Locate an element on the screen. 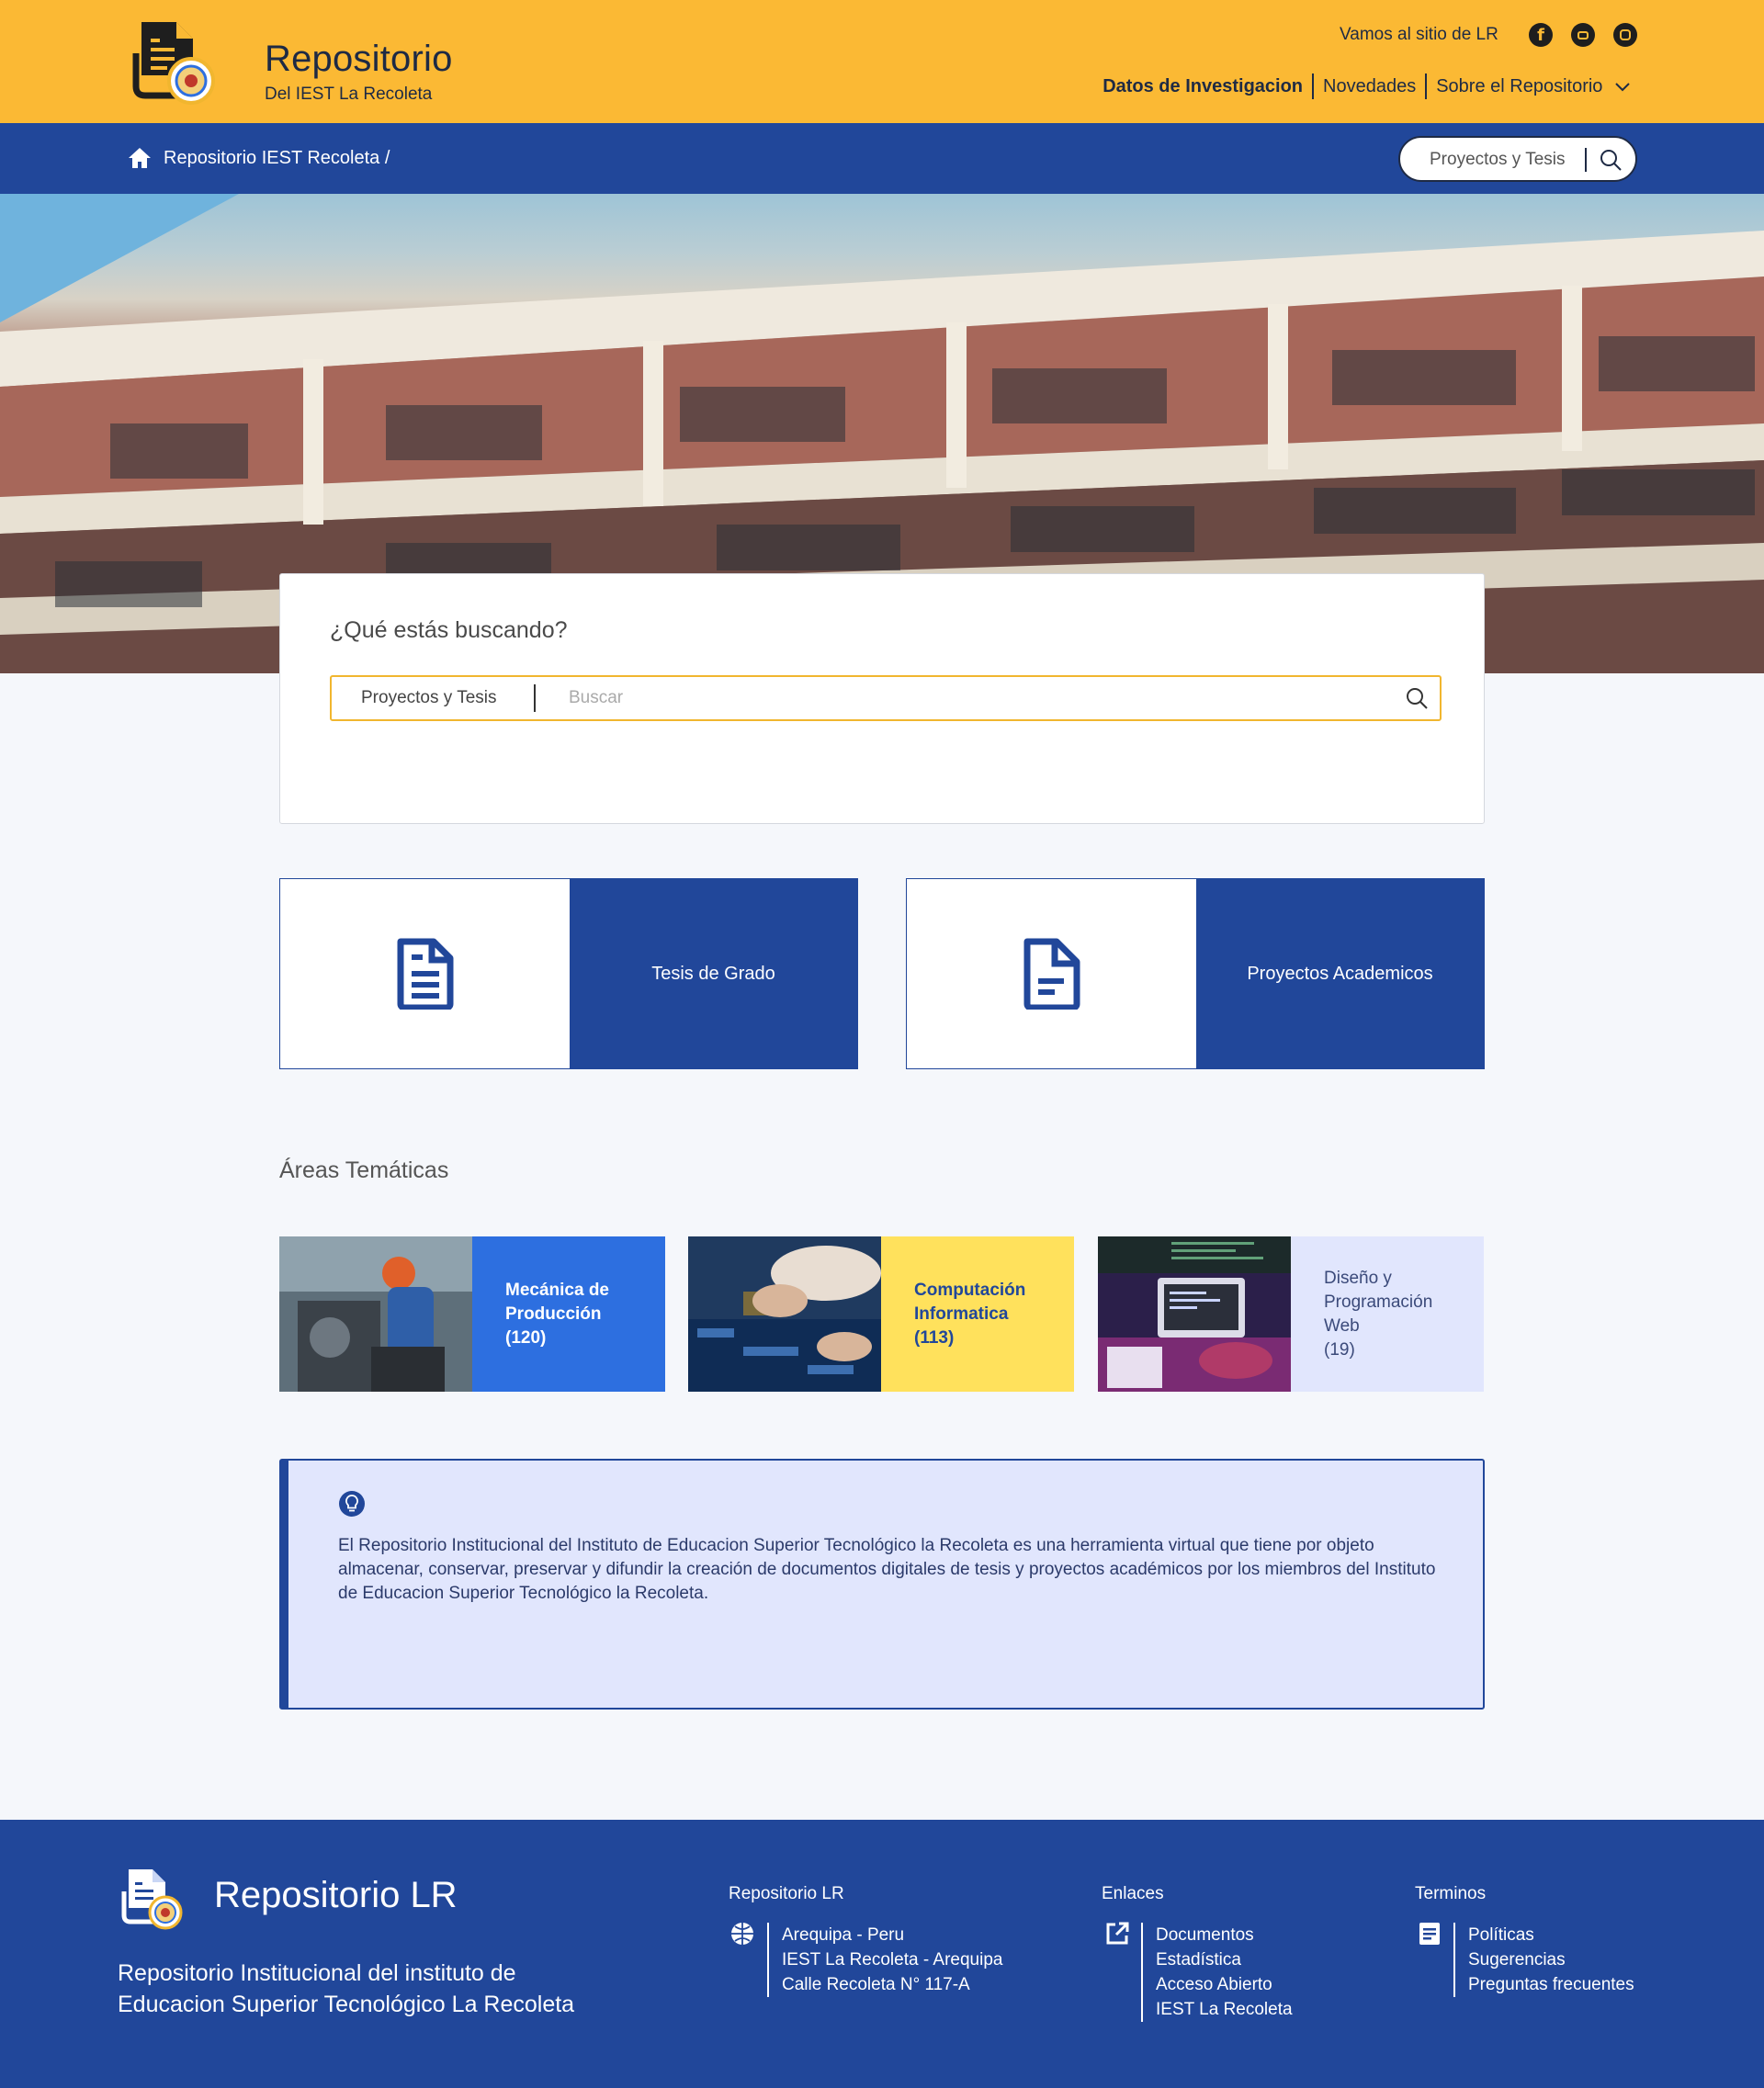 The width and height of the screenshot is (1764, 2088). footer-logo-icon is located at coordinates (151, 1899).